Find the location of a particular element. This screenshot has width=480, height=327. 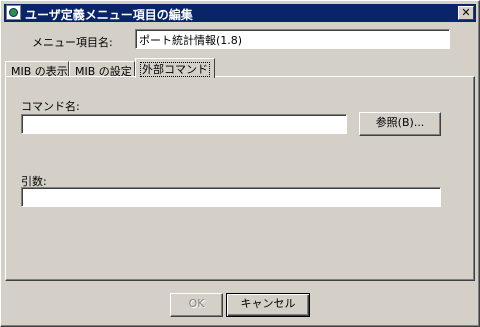

cancel-button: キャンセル is located at coordinates (268, 305).